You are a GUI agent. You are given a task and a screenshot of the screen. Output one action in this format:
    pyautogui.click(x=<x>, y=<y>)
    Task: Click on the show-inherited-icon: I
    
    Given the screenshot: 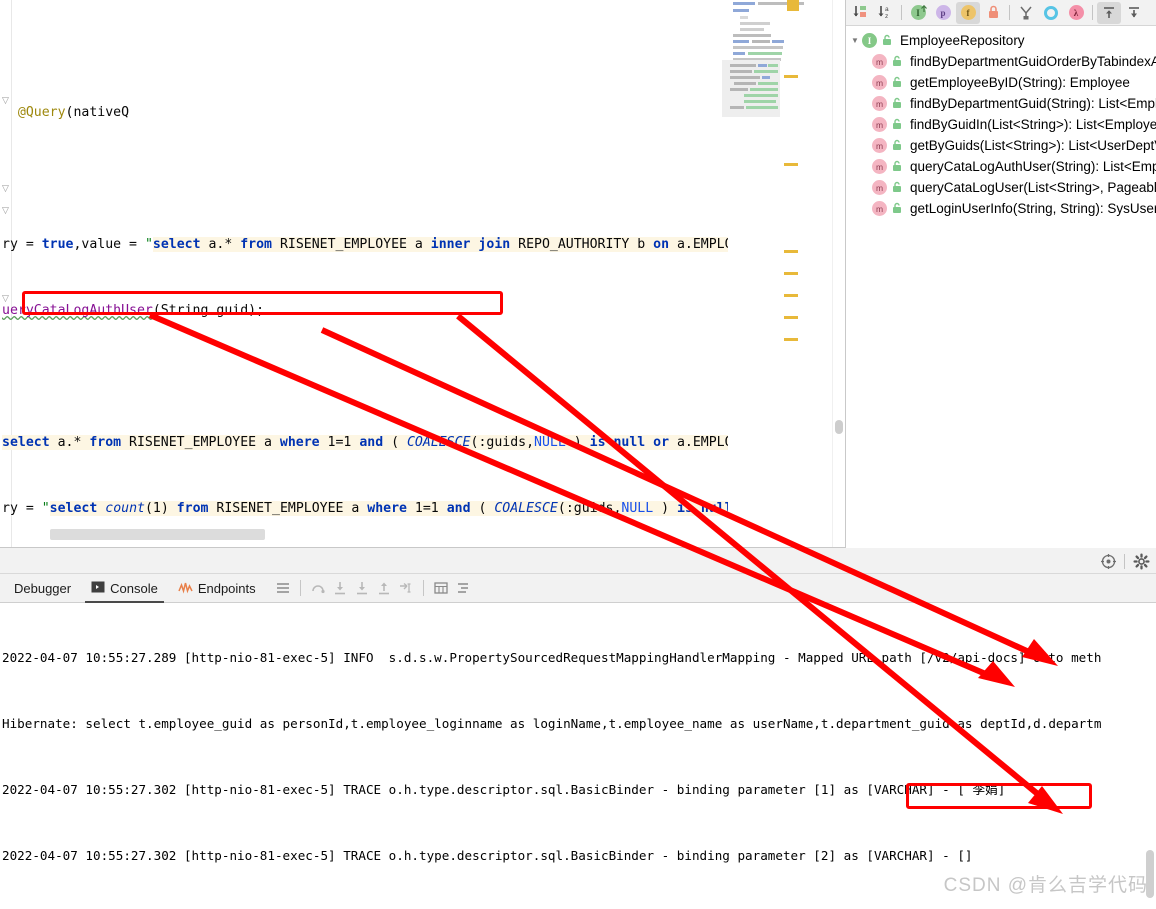 What is the action you would take?
    pyautogui.click(x=918, y=13)
    